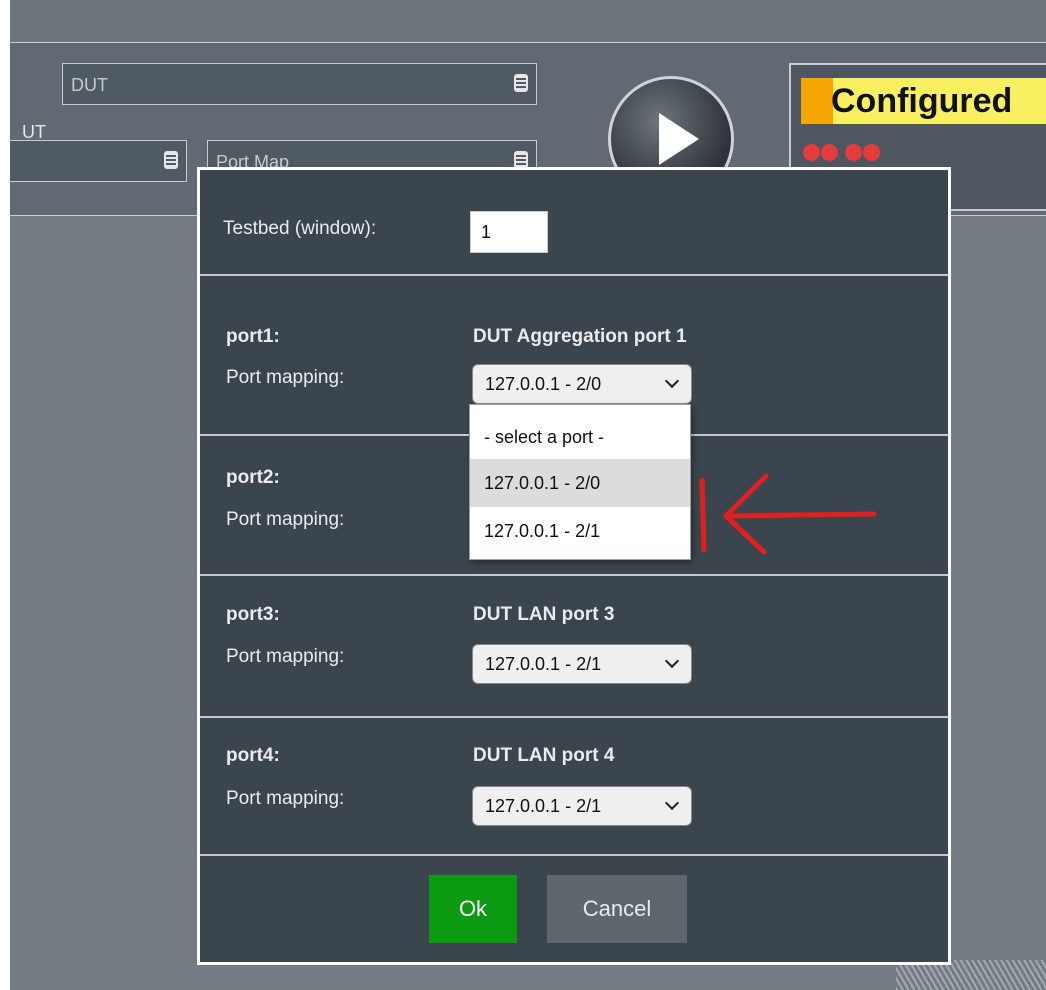  I want to click on cancel-button: Cancel, so click(617, 909).